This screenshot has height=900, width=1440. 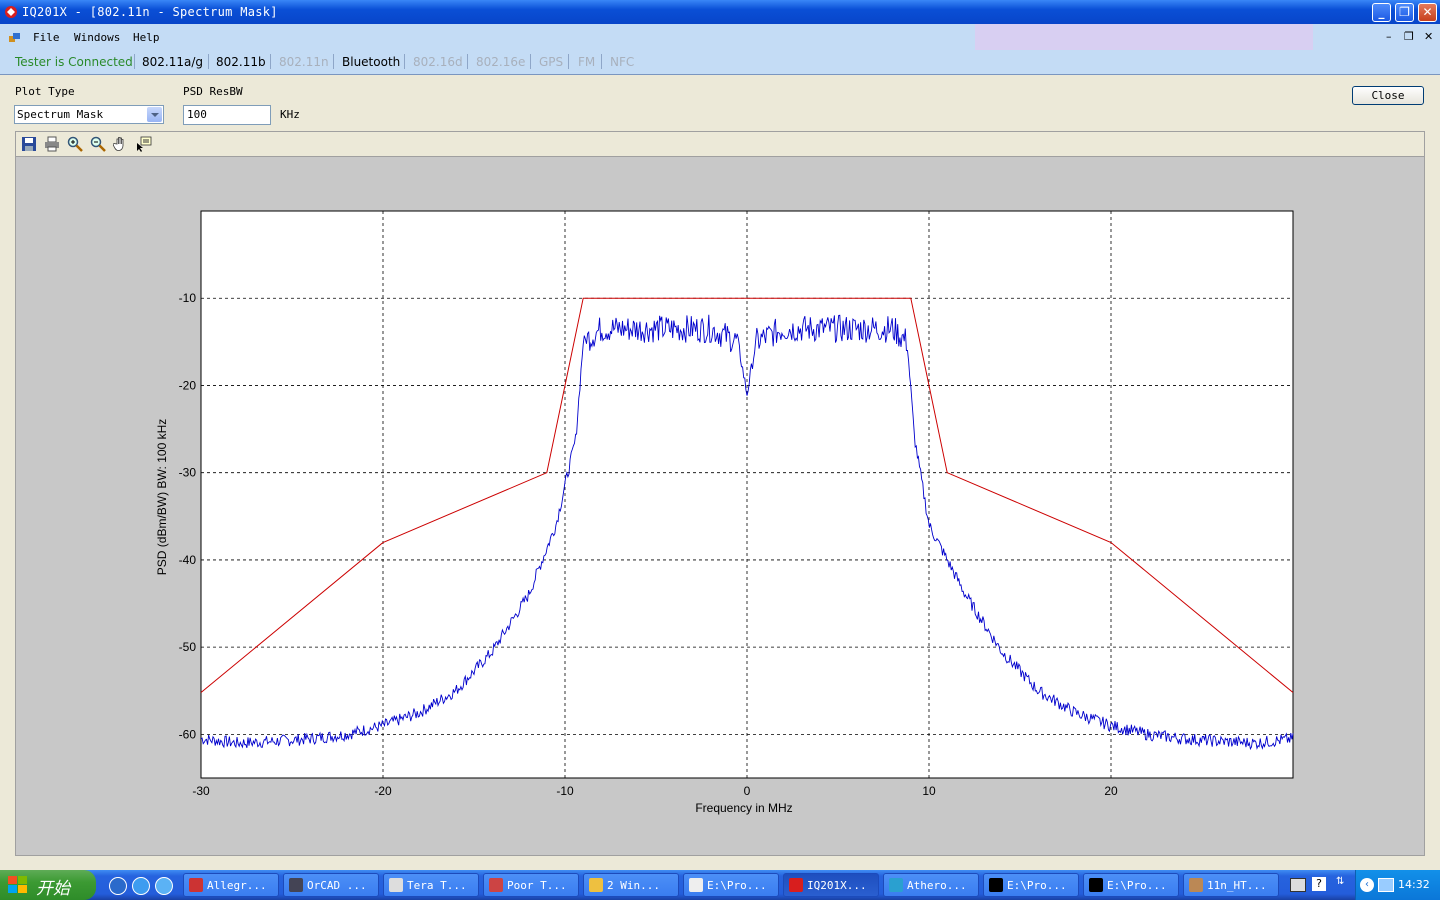 What do you see at coordinates (1388, 95) in the screenshot?
I see `close-button: Close` at bounding box center [1388, 95].